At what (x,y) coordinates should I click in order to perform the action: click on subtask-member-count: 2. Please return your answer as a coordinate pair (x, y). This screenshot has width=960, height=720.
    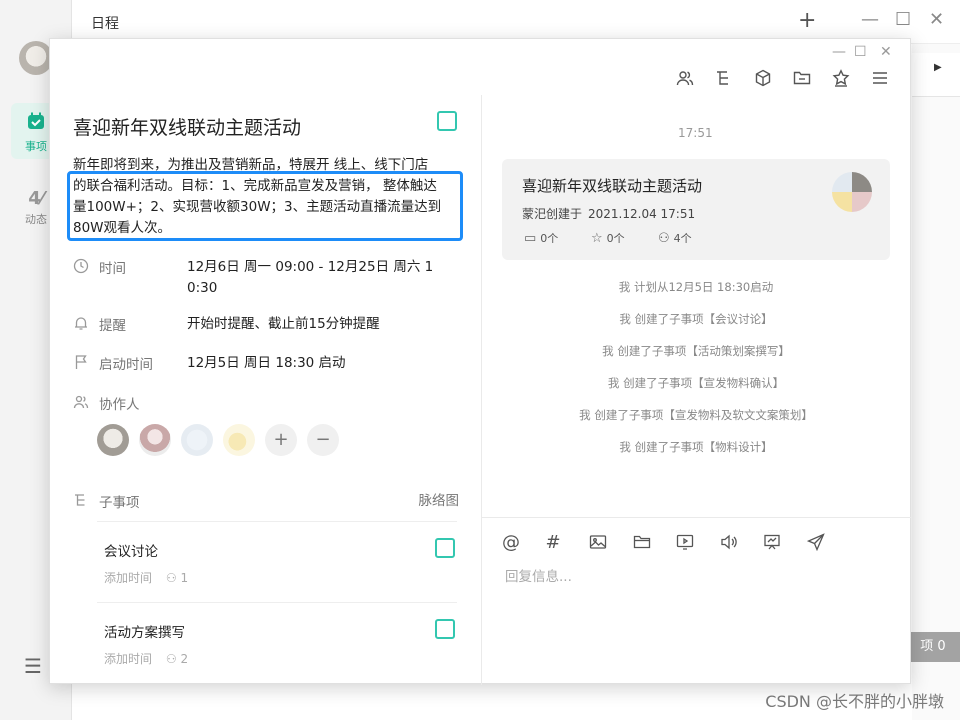
    Looking at the image, I should click on (184, 659).